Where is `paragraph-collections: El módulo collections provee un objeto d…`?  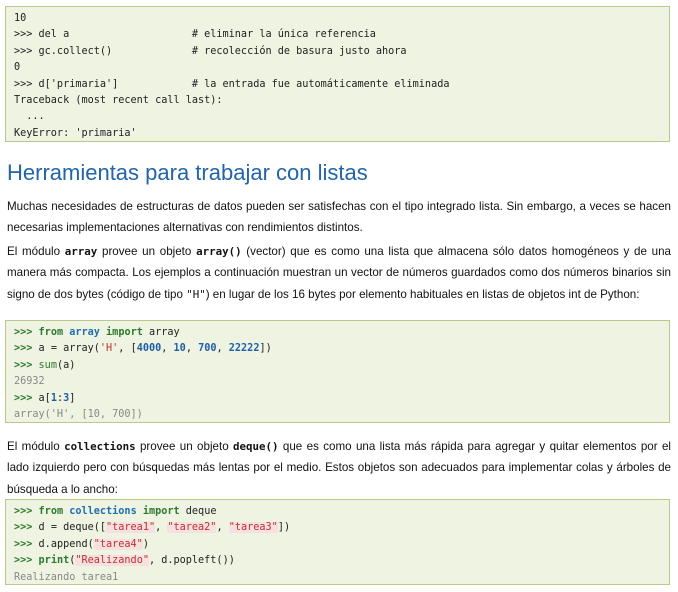 paragraph-collections: El módulo collections provee un objeto d… is located at coordinates (339, 468).